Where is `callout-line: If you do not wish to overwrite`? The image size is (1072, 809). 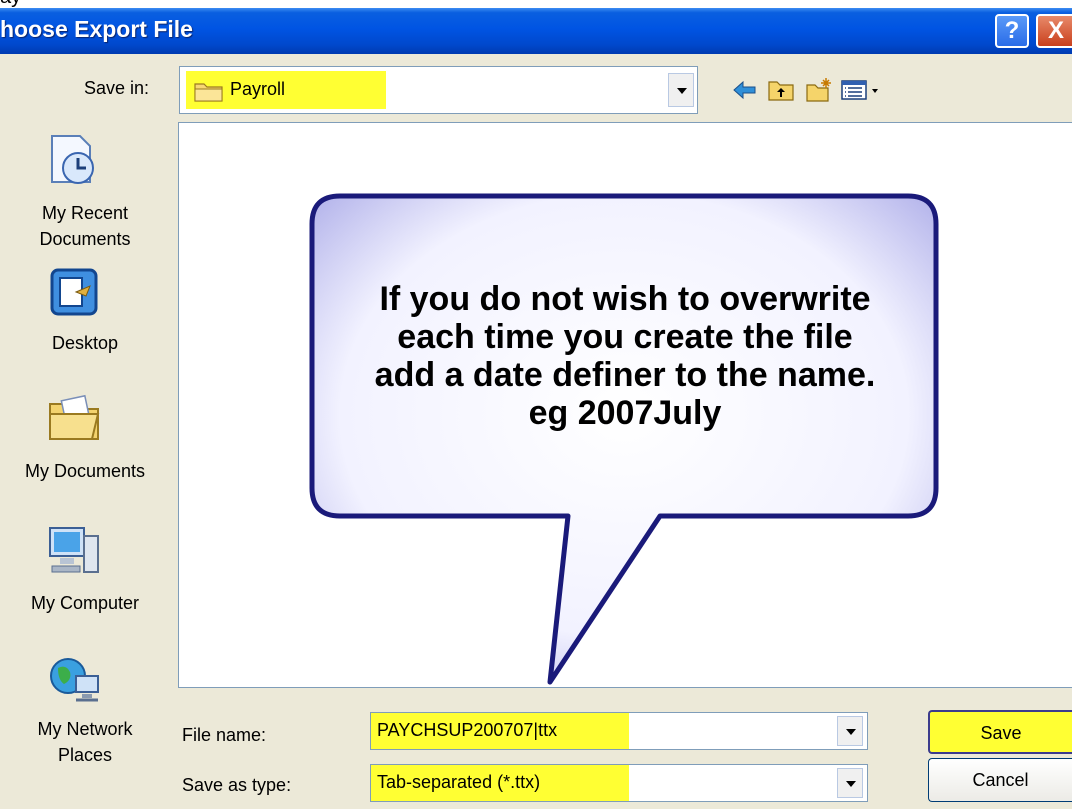
callout-line: If you do not wish to overwrite is located at coordinates (625, 299).